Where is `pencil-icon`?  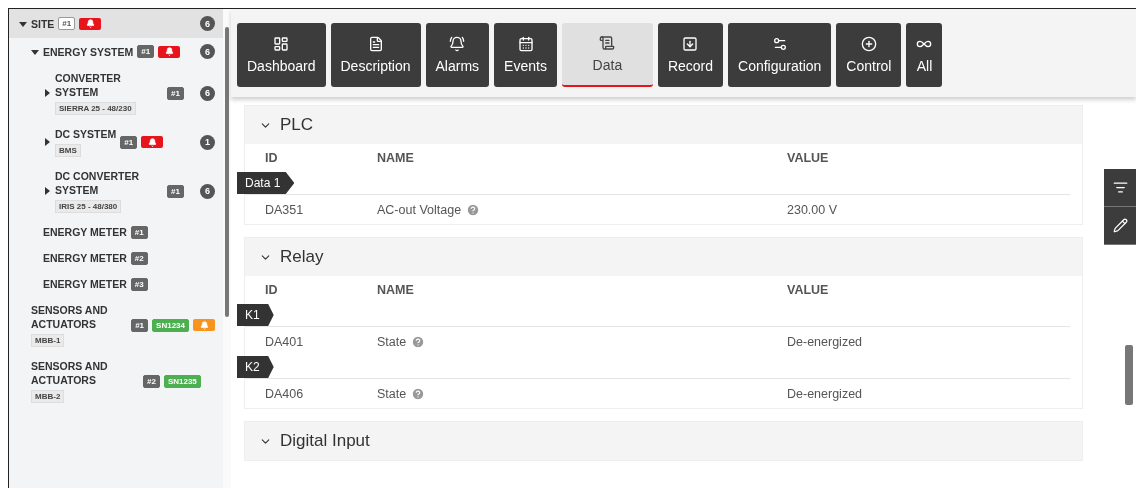 pencil-icon is located at coordinates (1120, 225).